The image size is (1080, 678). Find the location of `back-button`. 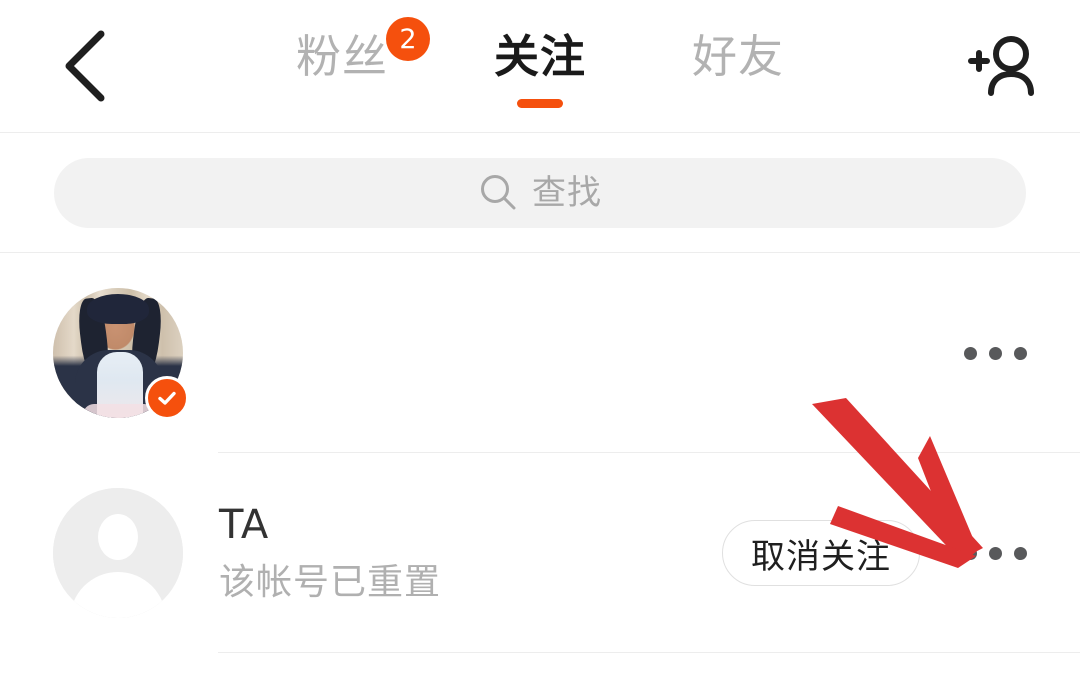

back-button is located at coordinates (84, 66).